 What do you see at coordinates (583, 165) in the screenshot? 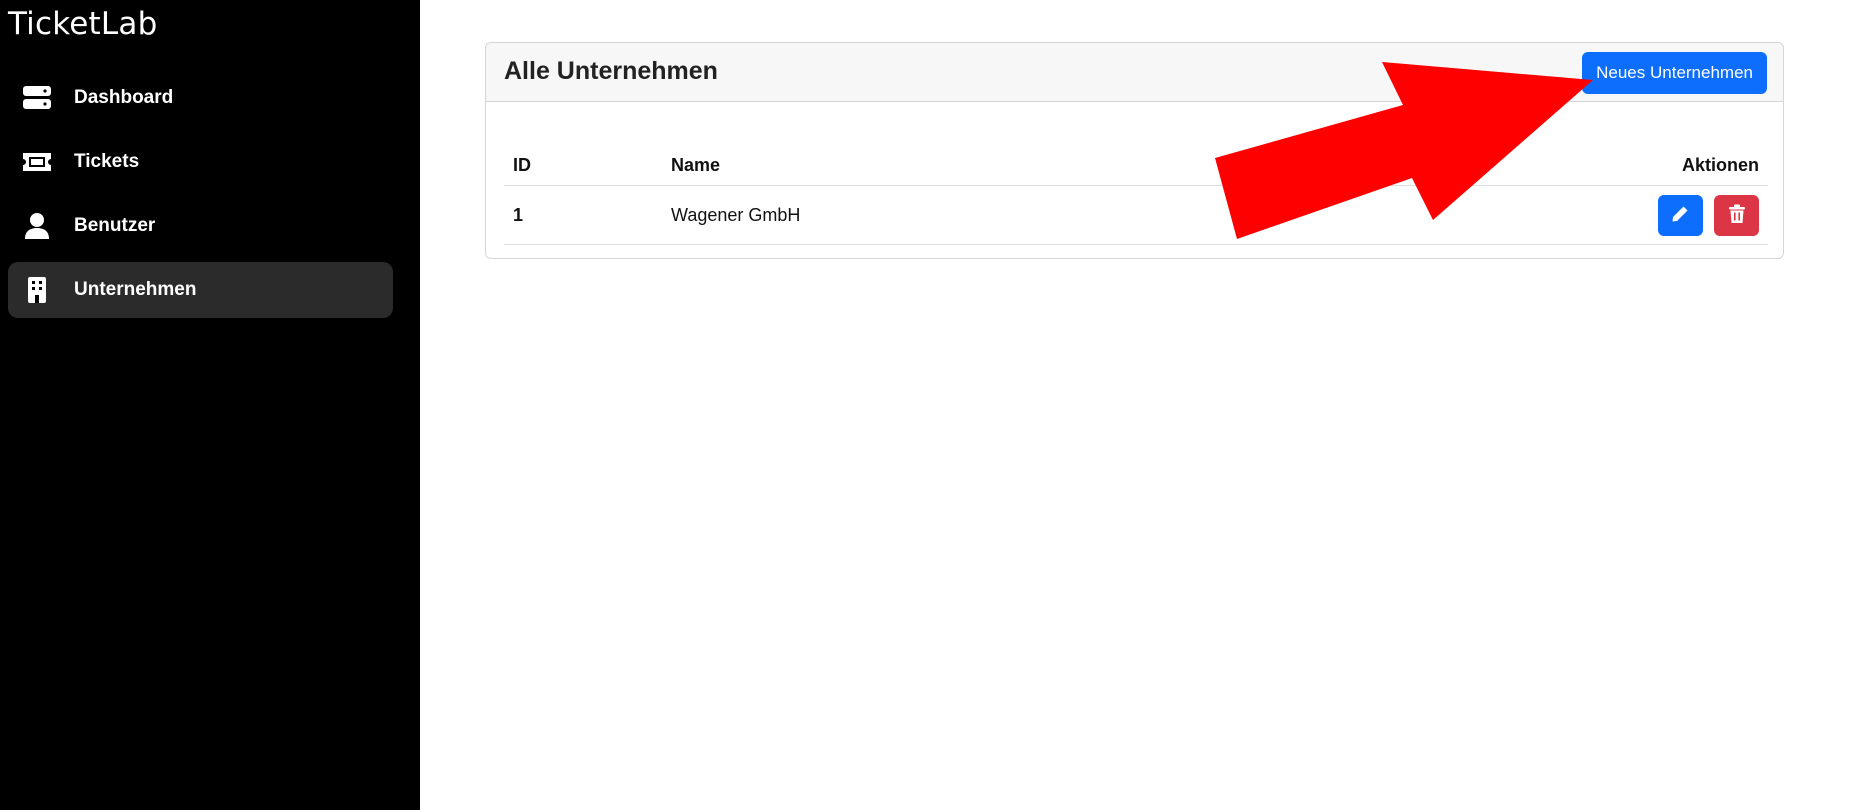
I see `column-header-id: ID` at bounding box center [583, 165].